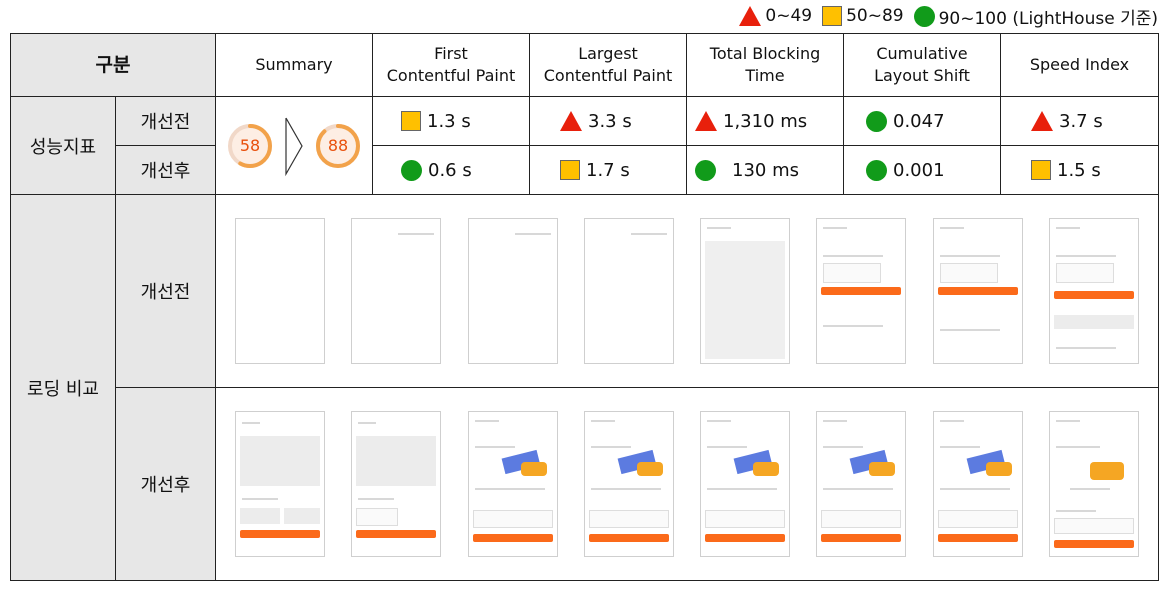 The image size is (1164, 594). I want to click on legend-item-average: 50~89, so click(863, 16).